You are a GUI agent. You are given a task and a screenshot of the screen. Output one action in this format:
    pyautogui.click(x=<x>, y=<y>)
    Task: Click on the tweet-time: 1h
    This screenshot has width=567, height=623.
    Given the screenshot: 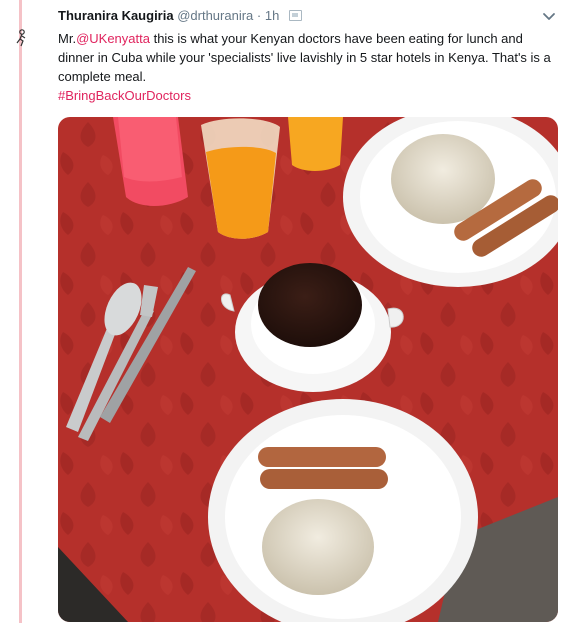 What is the action you would take?
    pyautogui.click(x=272, y=15)
    